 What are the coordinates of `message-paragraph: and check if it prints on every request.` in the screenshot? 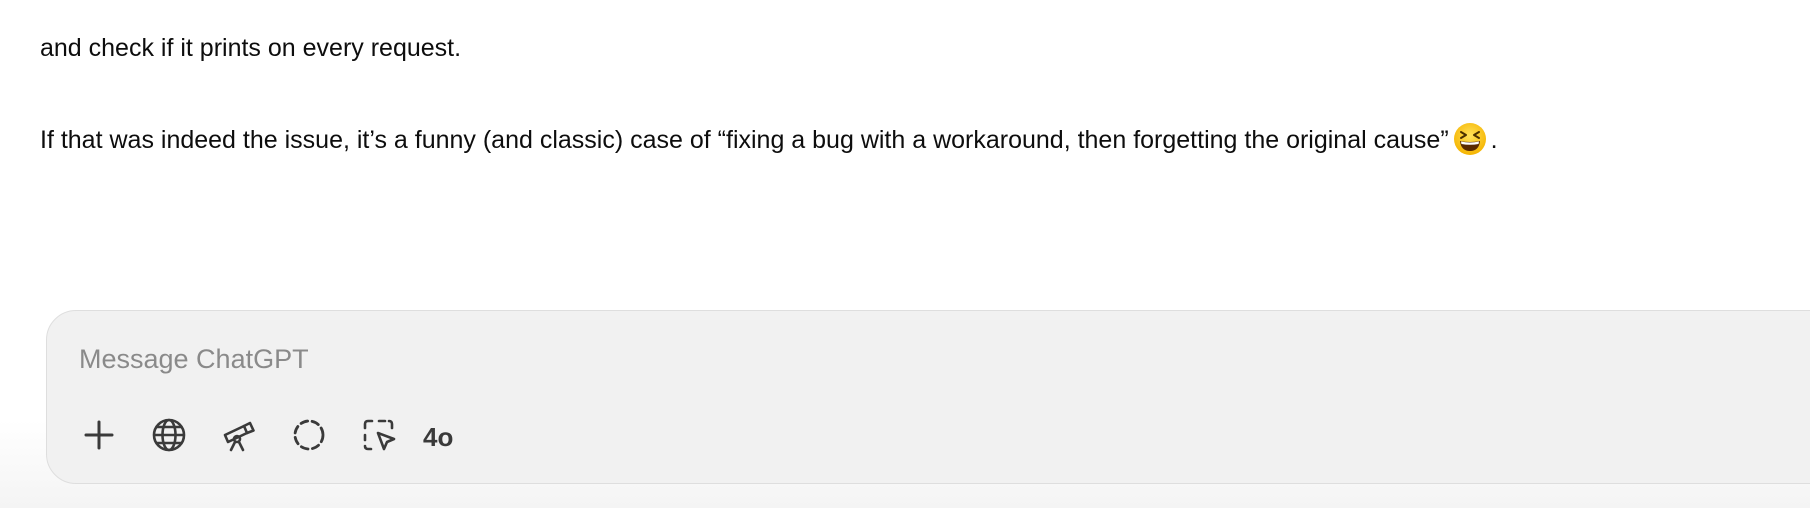 It's located at (910, 48).